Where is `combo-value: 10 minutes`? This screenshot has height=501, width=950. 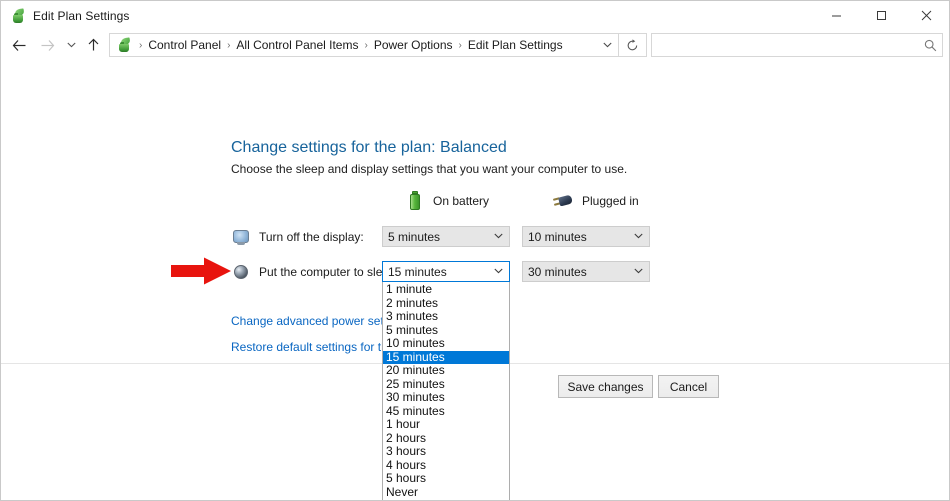 combo-value: 10 minutes is located at coordinates (557, 236).